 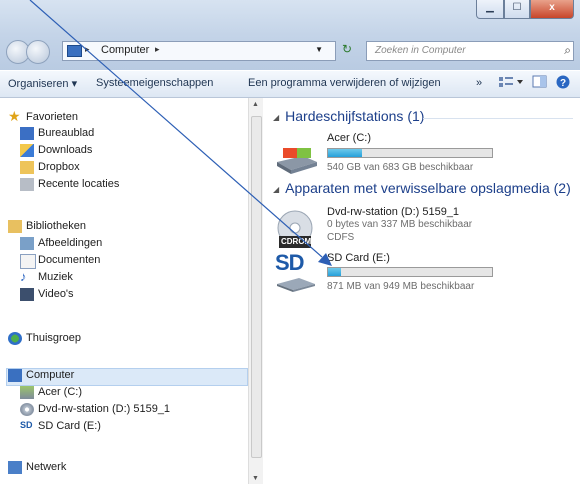 What do you see at coordinates (56, 294) in the screenshot?
I see `sidebar-item-label: Video's` at bounding box center [56, 294].